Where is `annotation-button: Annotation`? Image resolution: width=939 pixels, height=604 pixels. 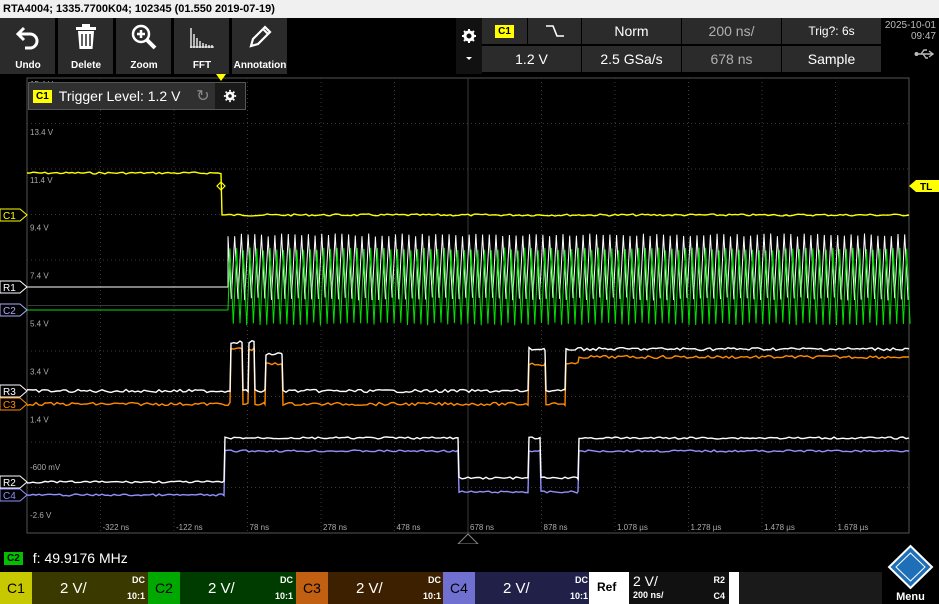 annotation-button: Annotation is located at coordinates (260, 46).